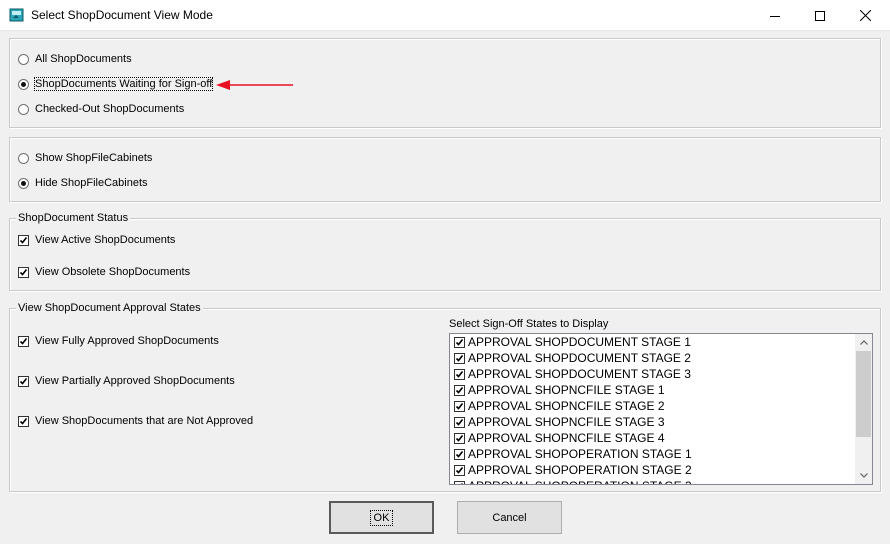  What do you see at coordinates (109, 308) in the screenshot?
I see `approval-group-title: View ShopDocument Approval States` at bounding box center [109, 308].